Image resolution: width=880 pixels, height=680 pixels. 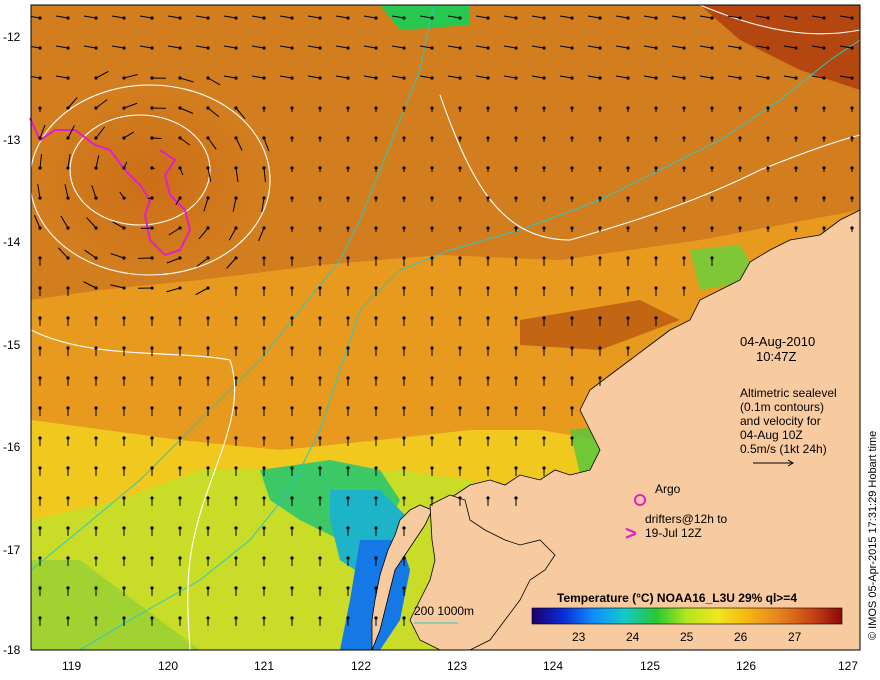 What do you see at coordinates (12, 242) in the screenshot?
I see `lat-tick: -14` at bounding box center [12, 242].